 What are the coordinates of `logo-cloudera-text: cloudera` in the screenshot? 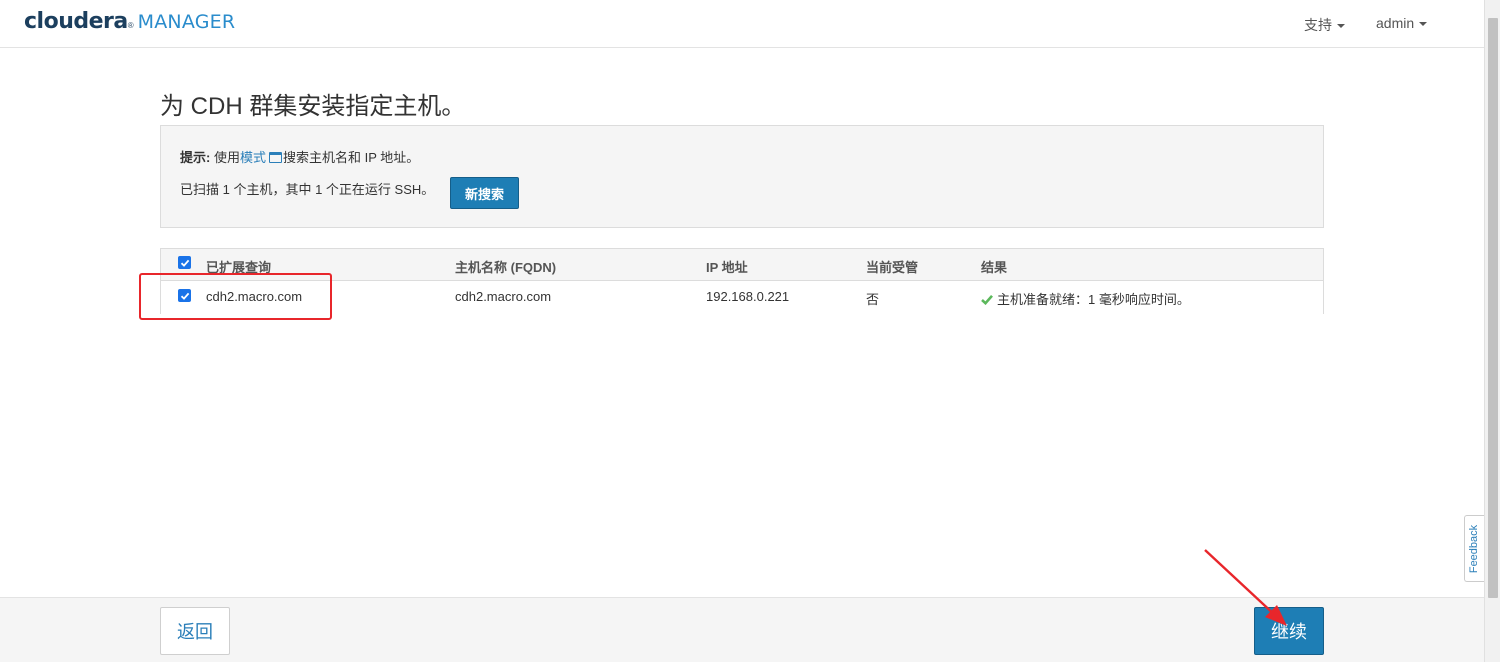 It's located at (76, 21).